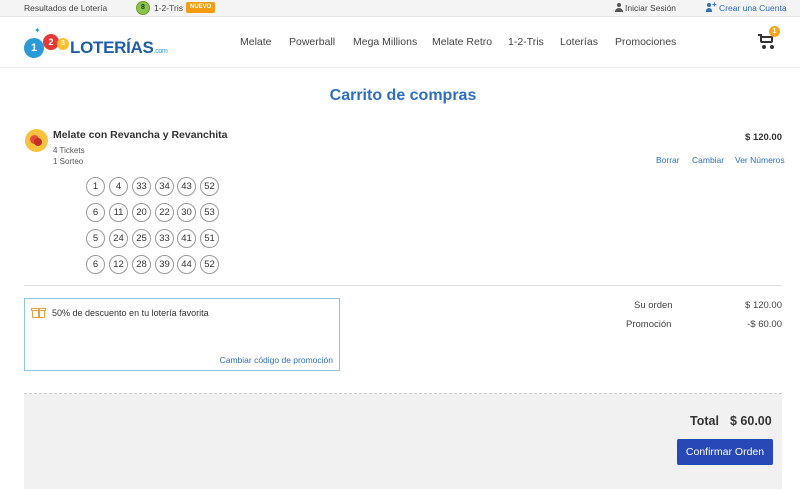  I want to click on number-ball: 25, so click(141, 238).